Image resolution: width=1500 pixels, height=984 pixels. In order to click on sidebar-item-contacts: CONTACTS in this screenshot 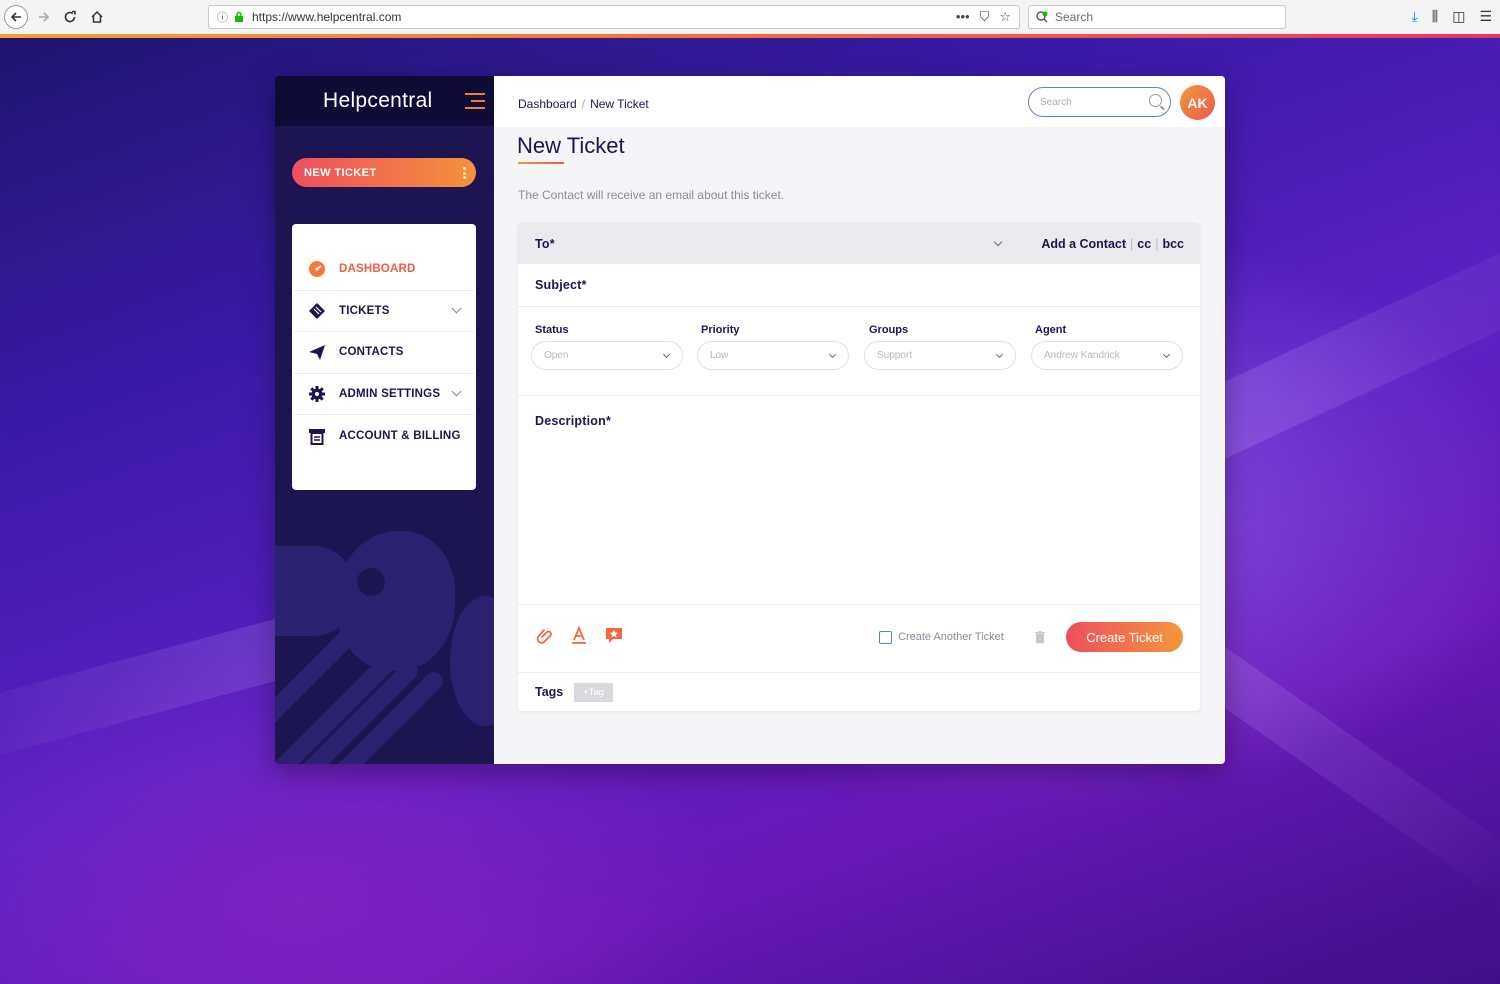, I will do `click(384, 353)`.